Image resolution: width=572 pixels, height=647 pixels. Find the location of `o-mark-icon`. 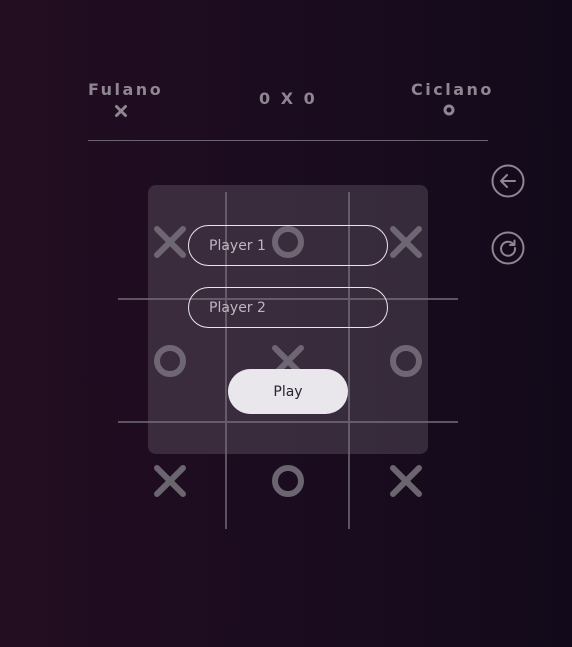

o-mark-icon is located at coordinates (288, 481).